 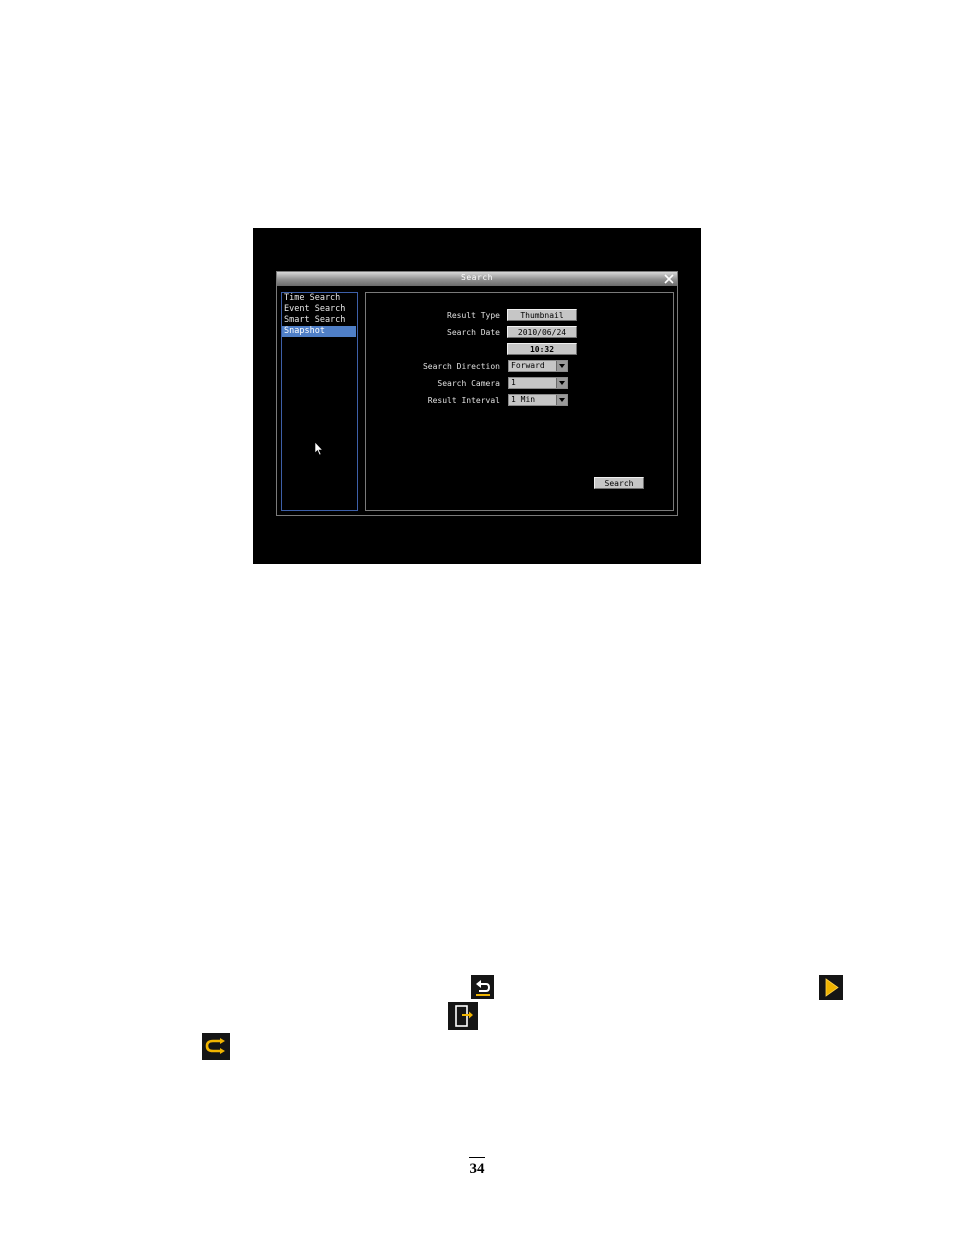 I want to click on search-date-field: 2010/06/24, so click(x=542, y=332).